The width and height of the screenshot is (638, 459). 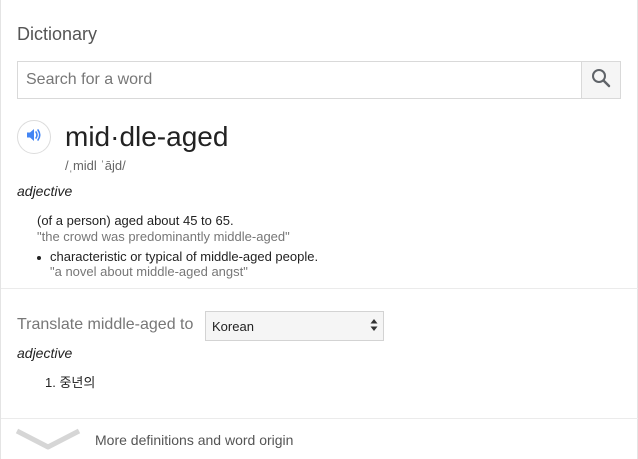 I want to click on speaker-icon, so click(x=34, y=137).